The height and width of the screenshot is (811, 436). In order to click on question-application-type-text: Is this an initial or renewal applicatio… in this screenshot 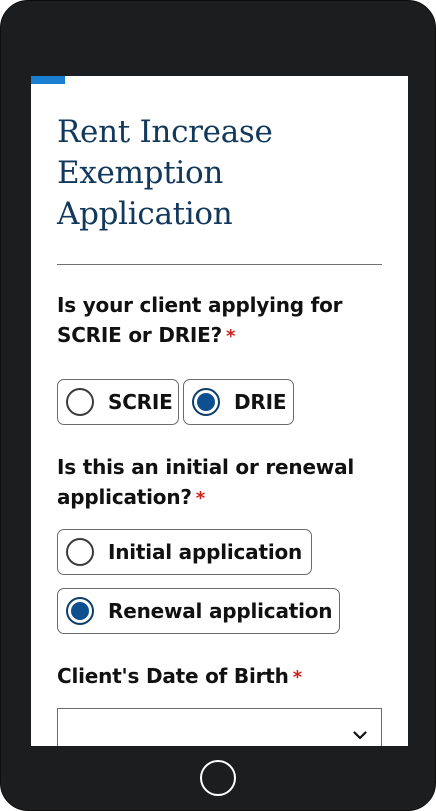, I will do `click(206, 482)`.